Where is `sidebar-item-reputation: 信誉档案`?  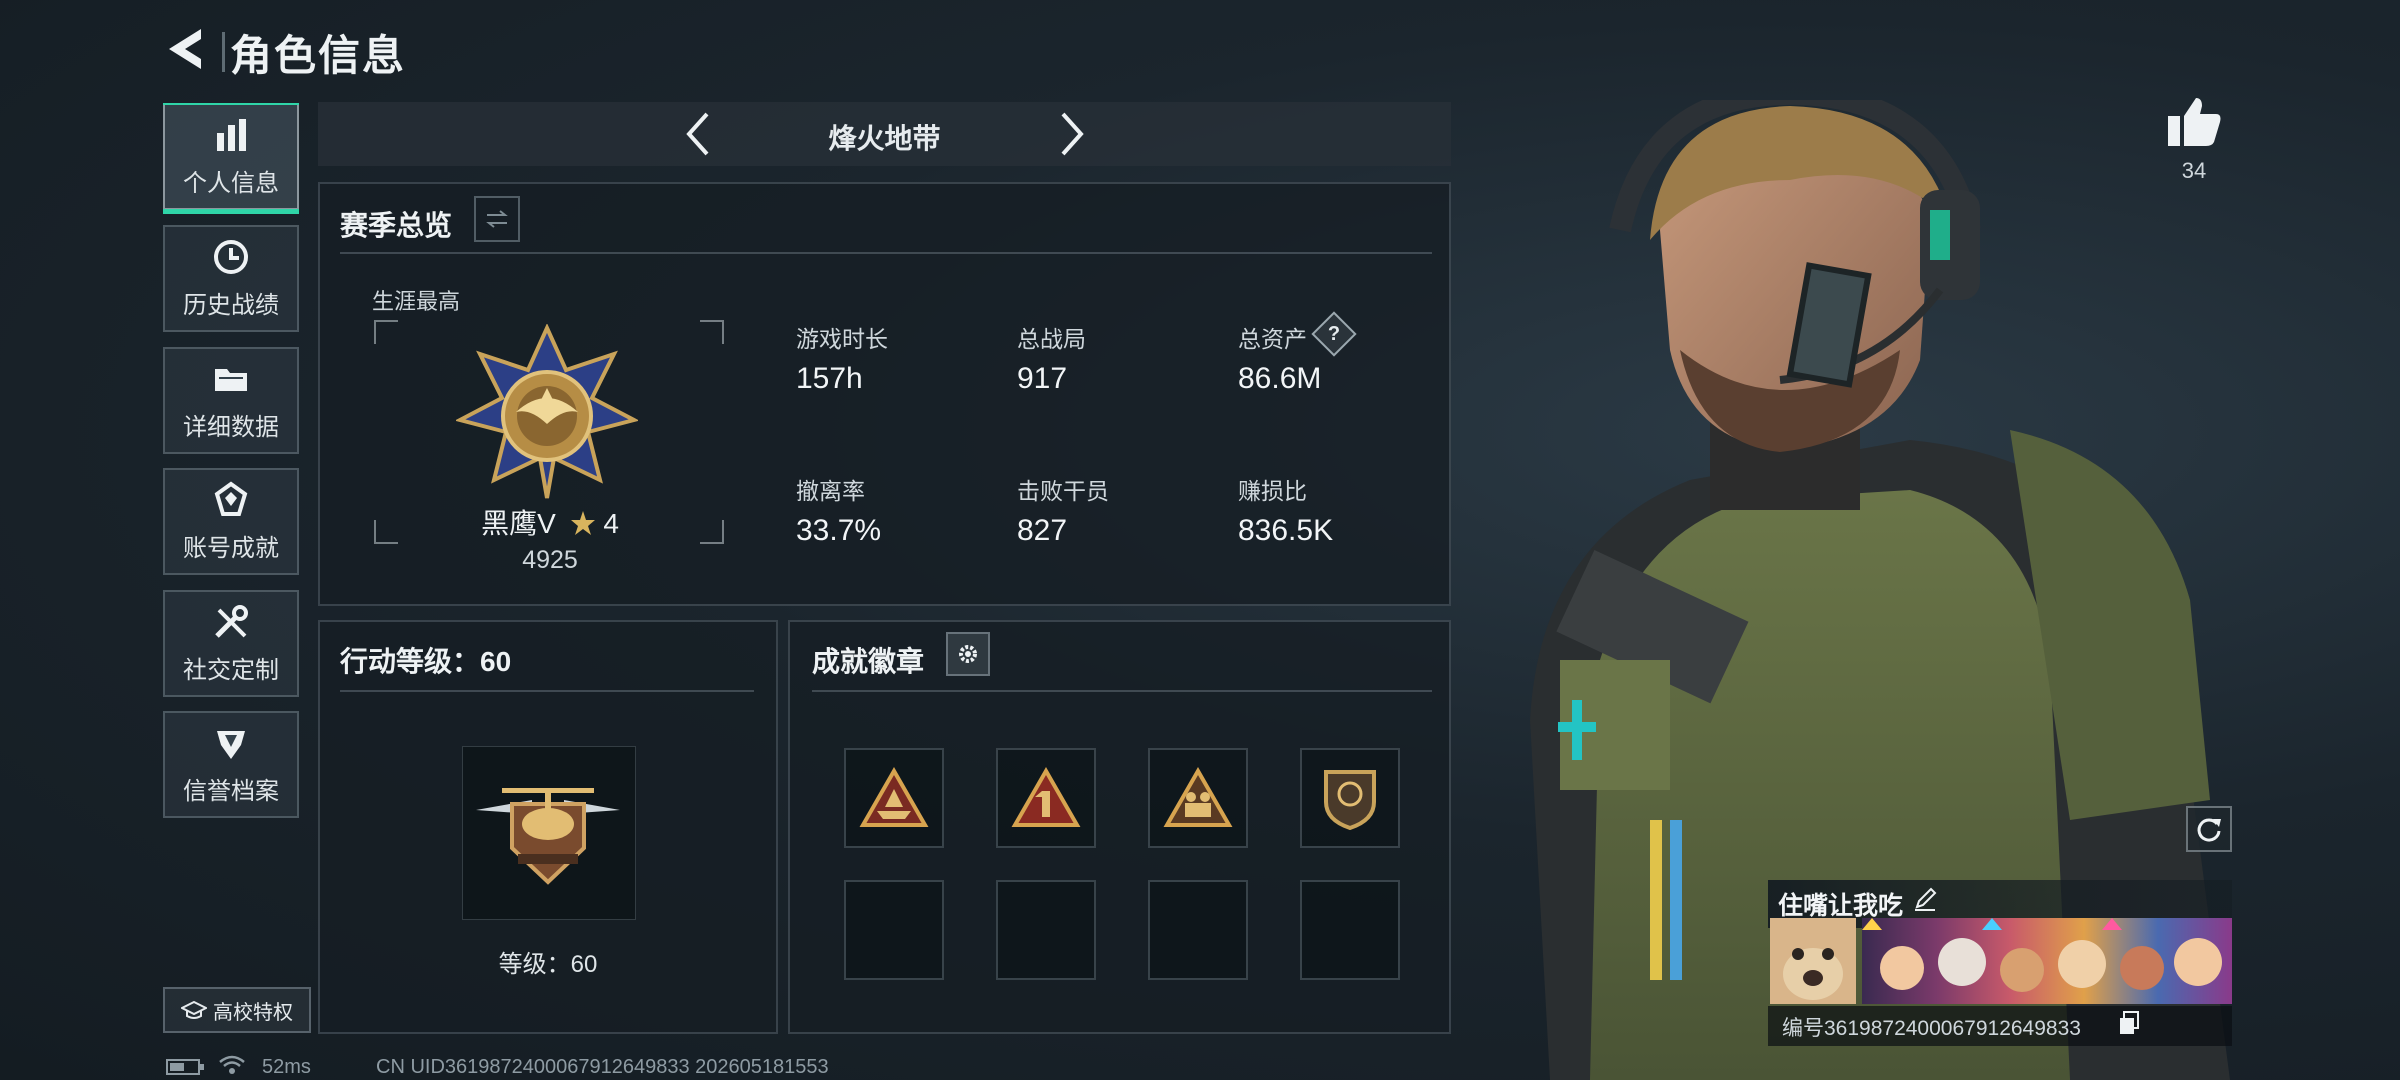 sidebar-item-reputation: 信誉档案 is located at coordinates (231, 764).